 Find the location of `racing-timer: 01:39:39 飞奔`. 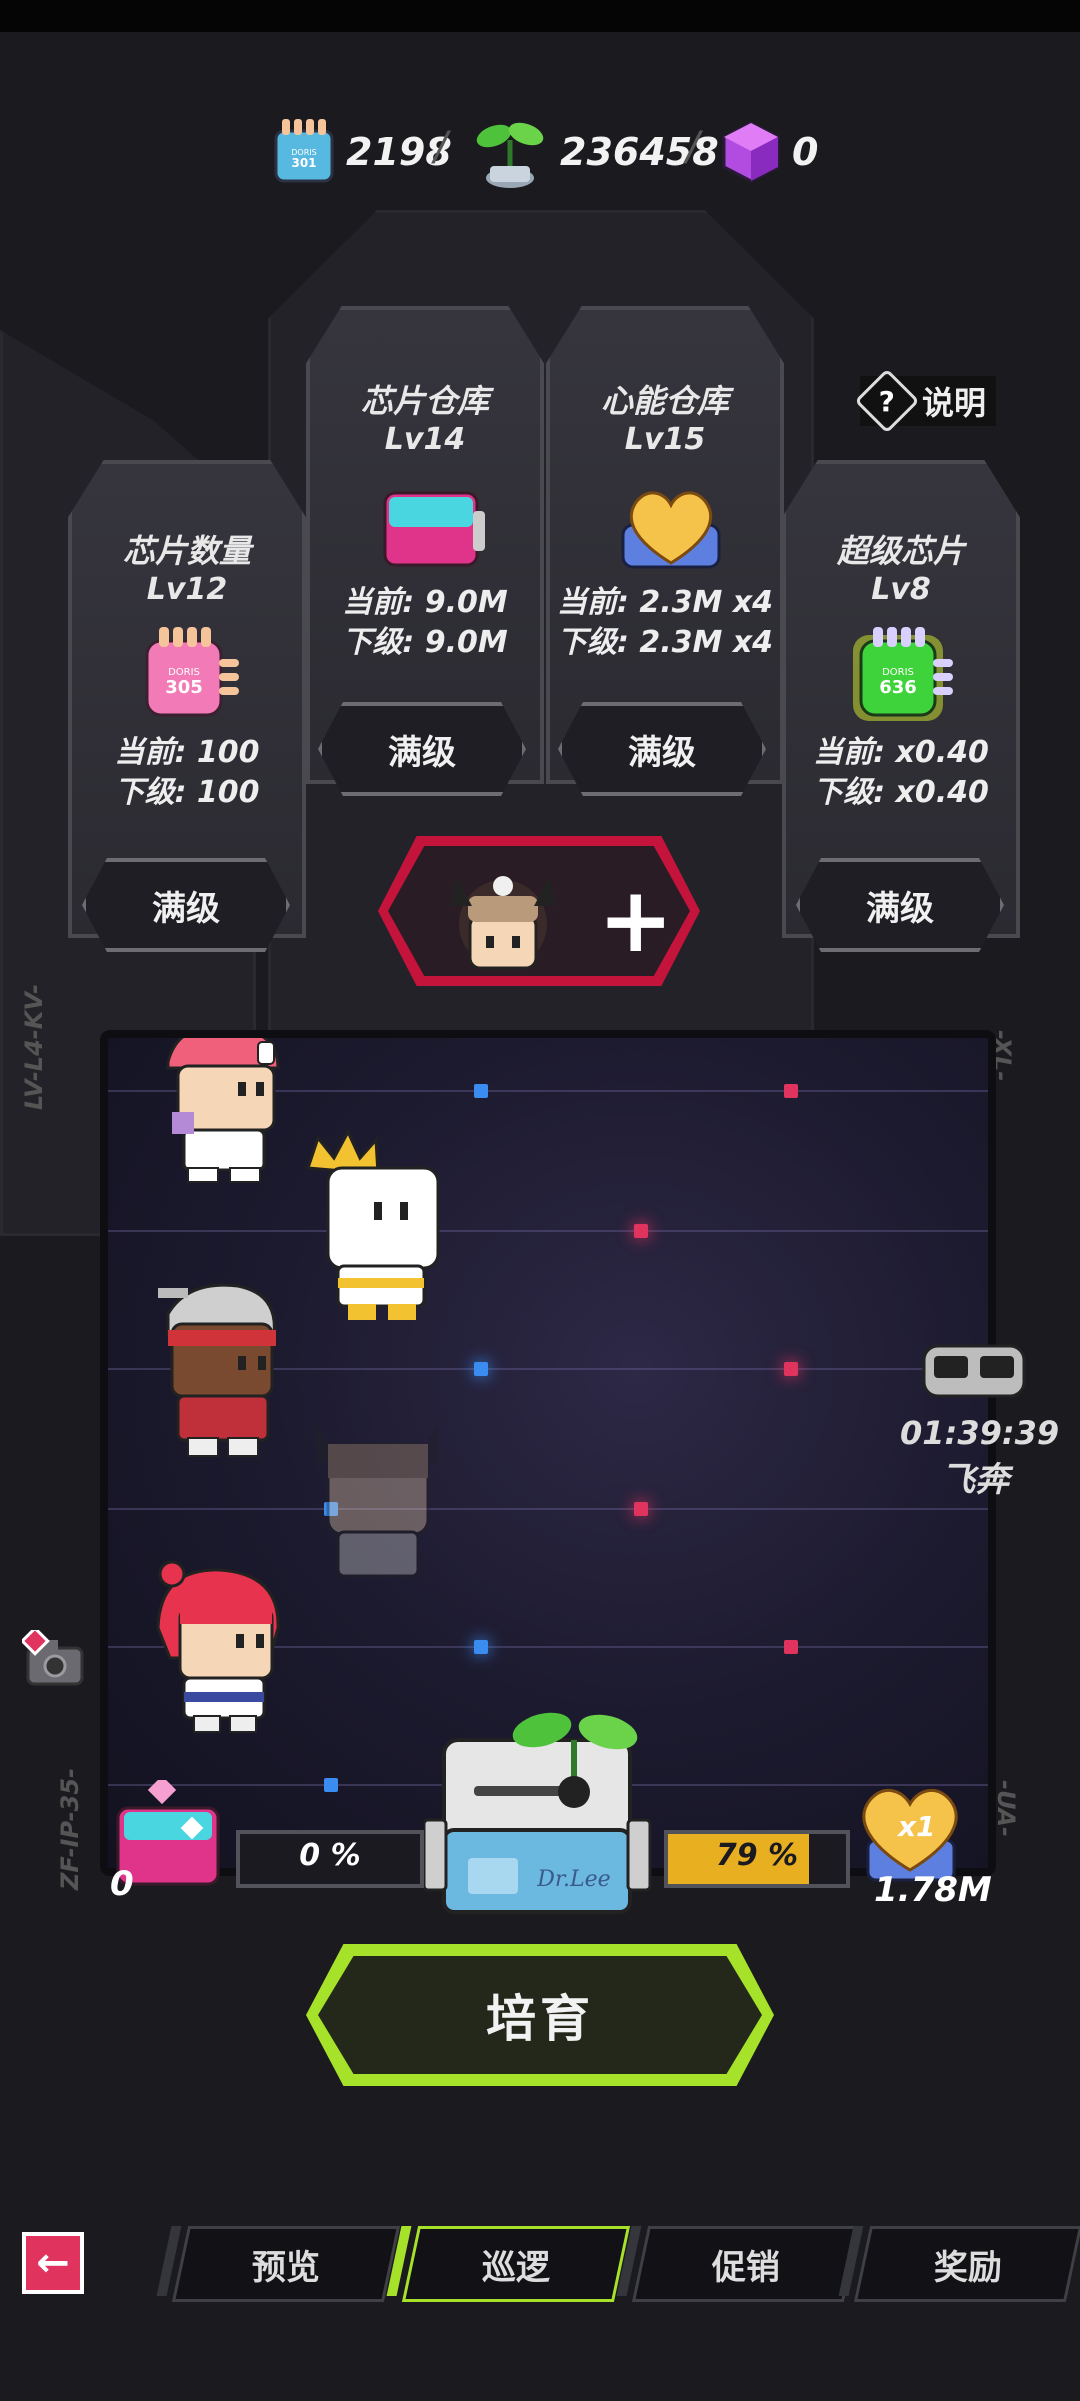

racing-timer: 01:39:39 飞奔 is located at coordinates (980, 1415).